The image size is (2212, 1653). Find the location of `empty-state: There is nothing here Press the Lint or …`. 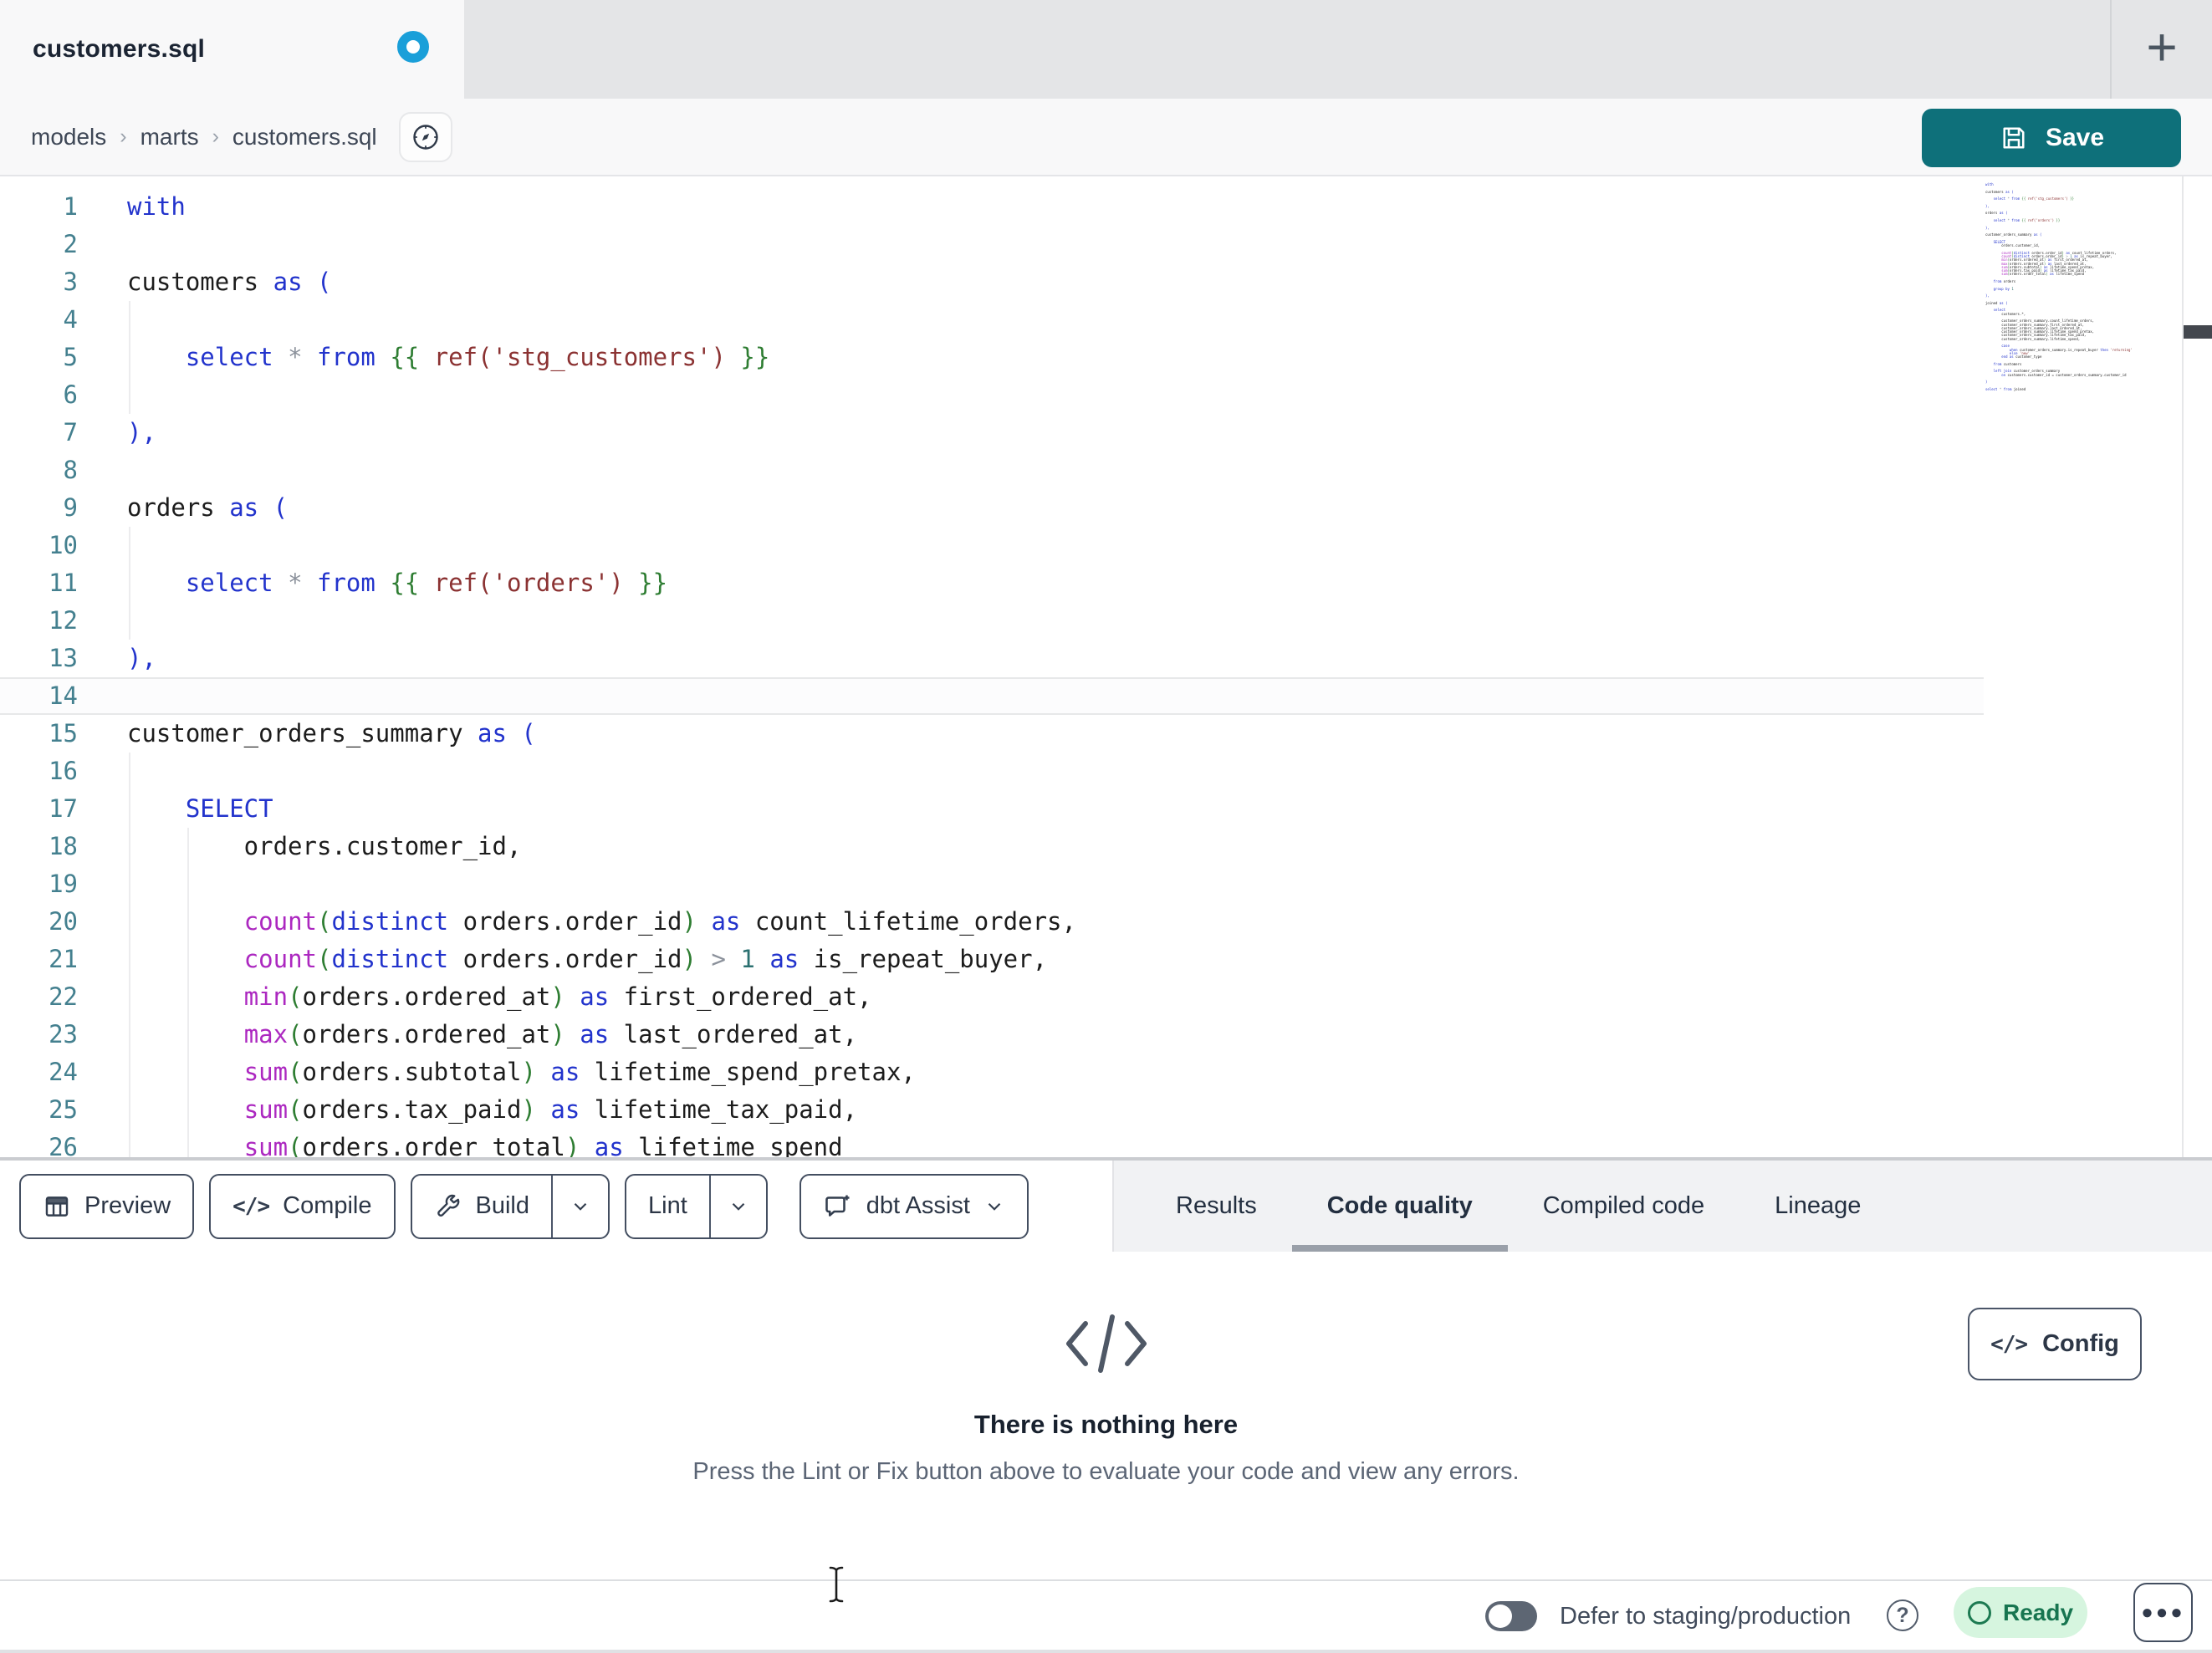

empty-state: There is nothing here Press the Lint or … is located at coordinates (1106, 1369).